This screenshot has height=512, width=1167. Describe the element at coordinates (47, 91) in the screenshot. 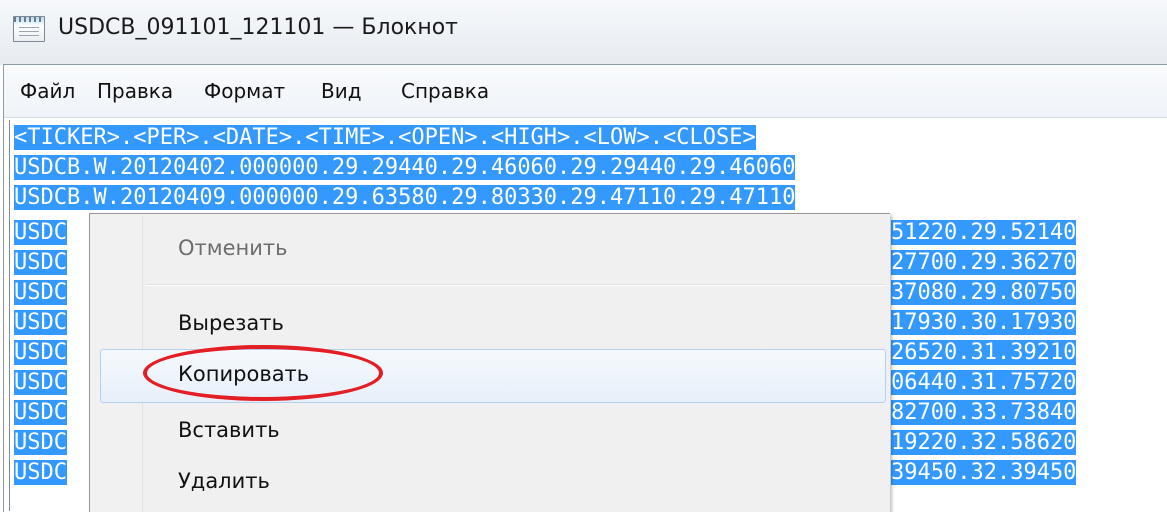

I see `menu-file: Файл` at that location.